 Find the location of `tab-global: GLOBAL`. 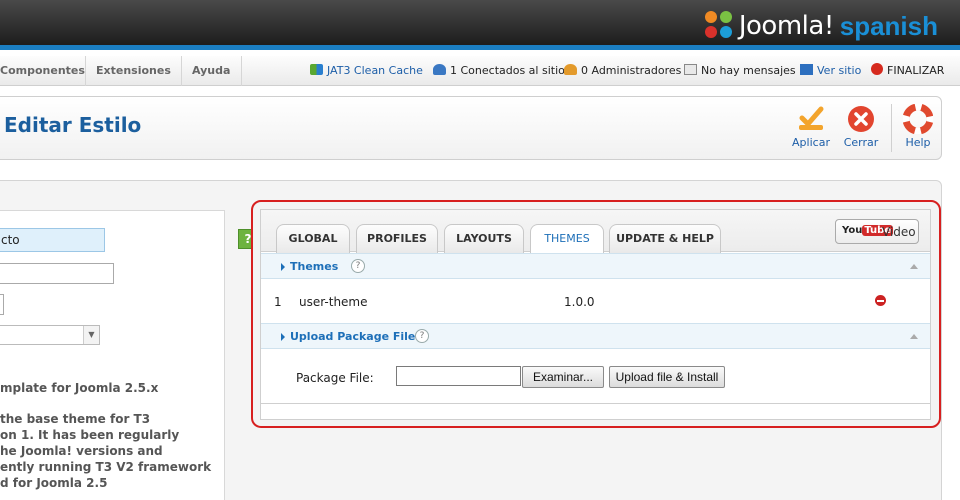

tab-global: GLOBAL is located at coordinates (313, 238).